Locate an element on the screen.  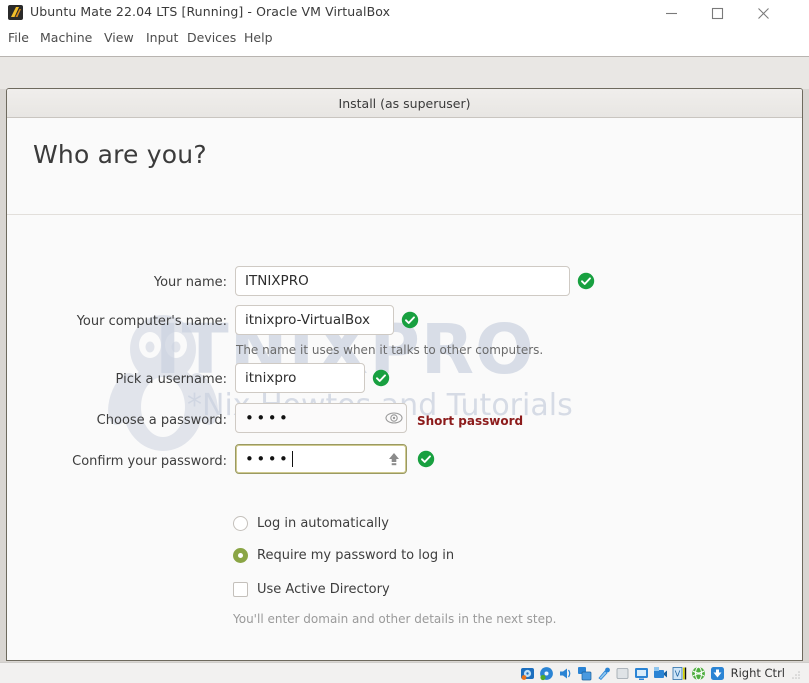
radio-label-log-in-automatically: Log in automatically is located at coordinates (323, 523).